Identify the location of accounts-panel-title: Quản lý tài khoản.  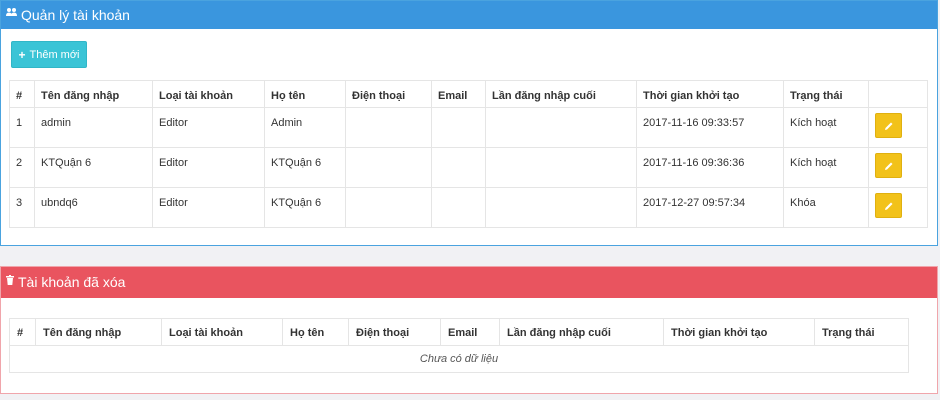
(75, 15).